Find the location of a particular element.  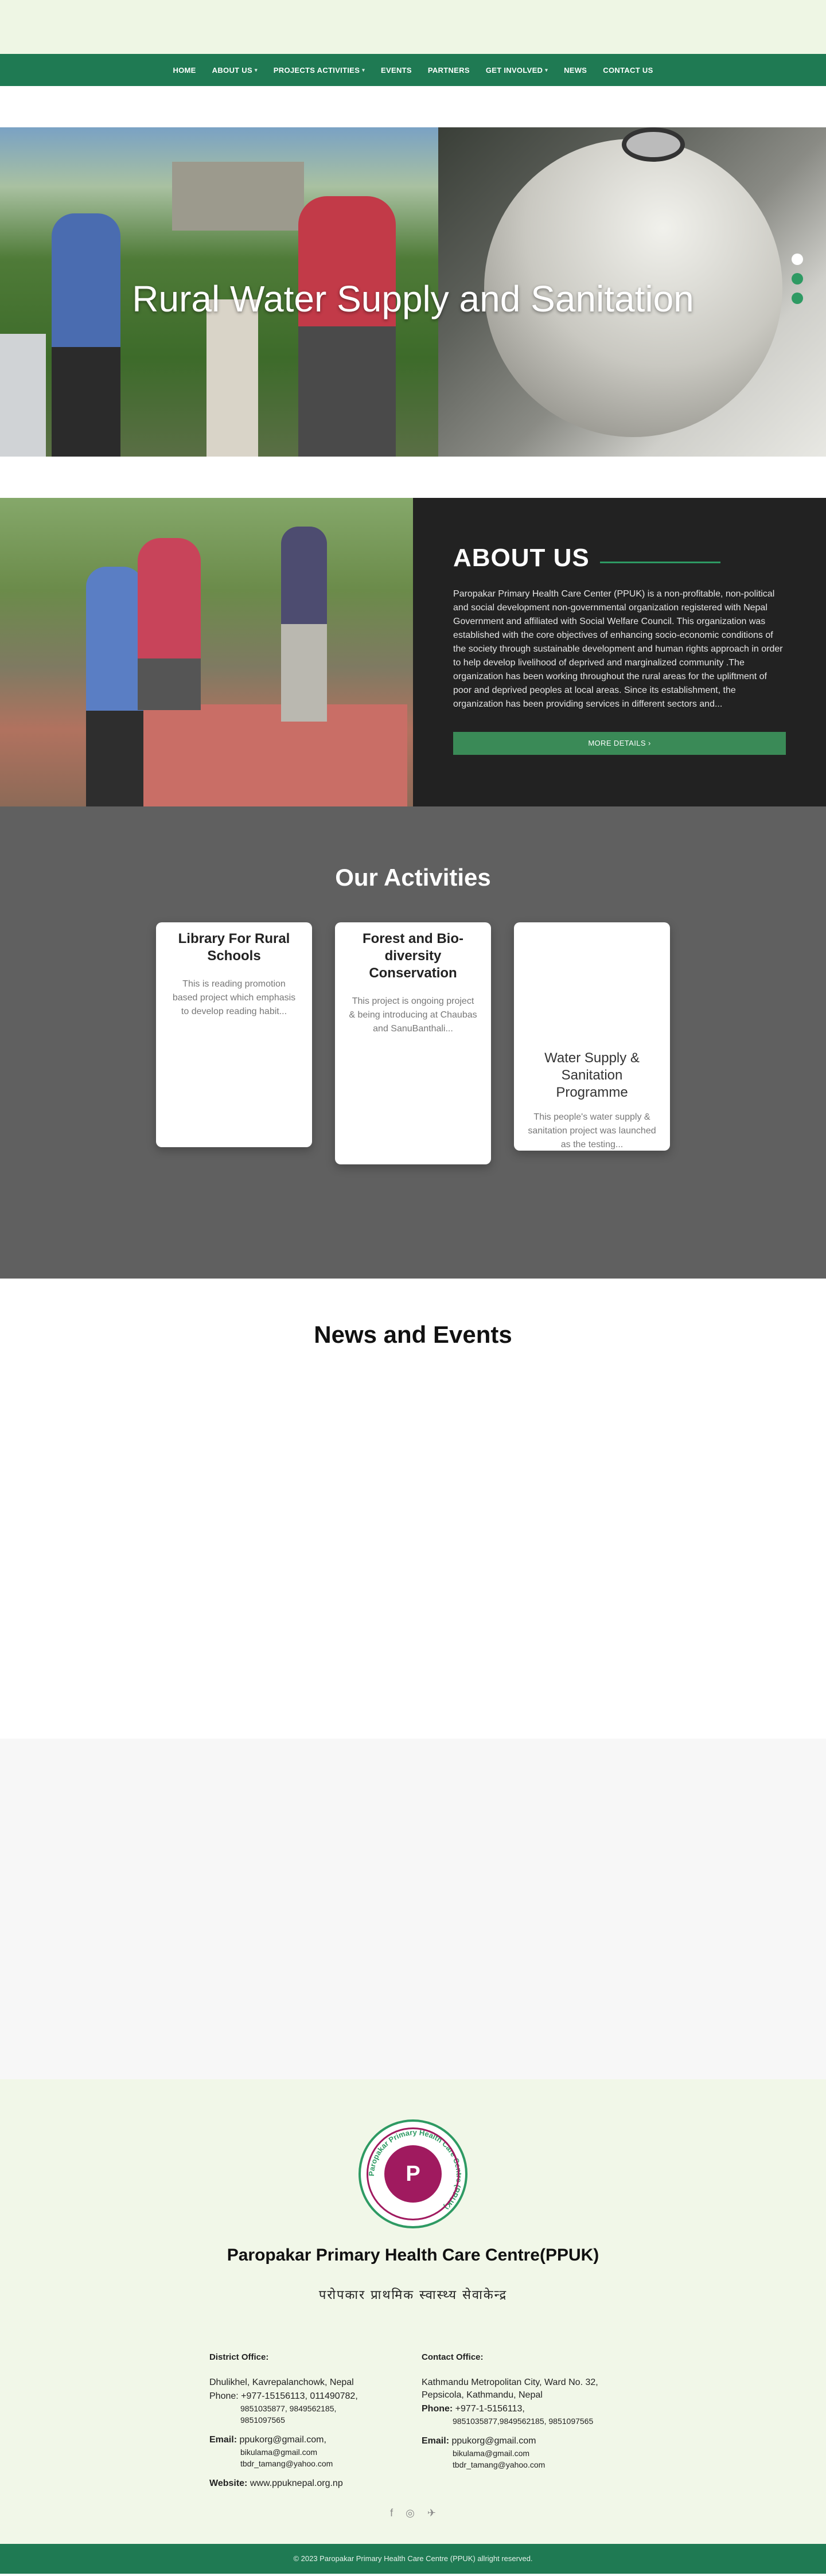

website-link: www.ppuknepal.org.np is located at coordinates (296, 2483).